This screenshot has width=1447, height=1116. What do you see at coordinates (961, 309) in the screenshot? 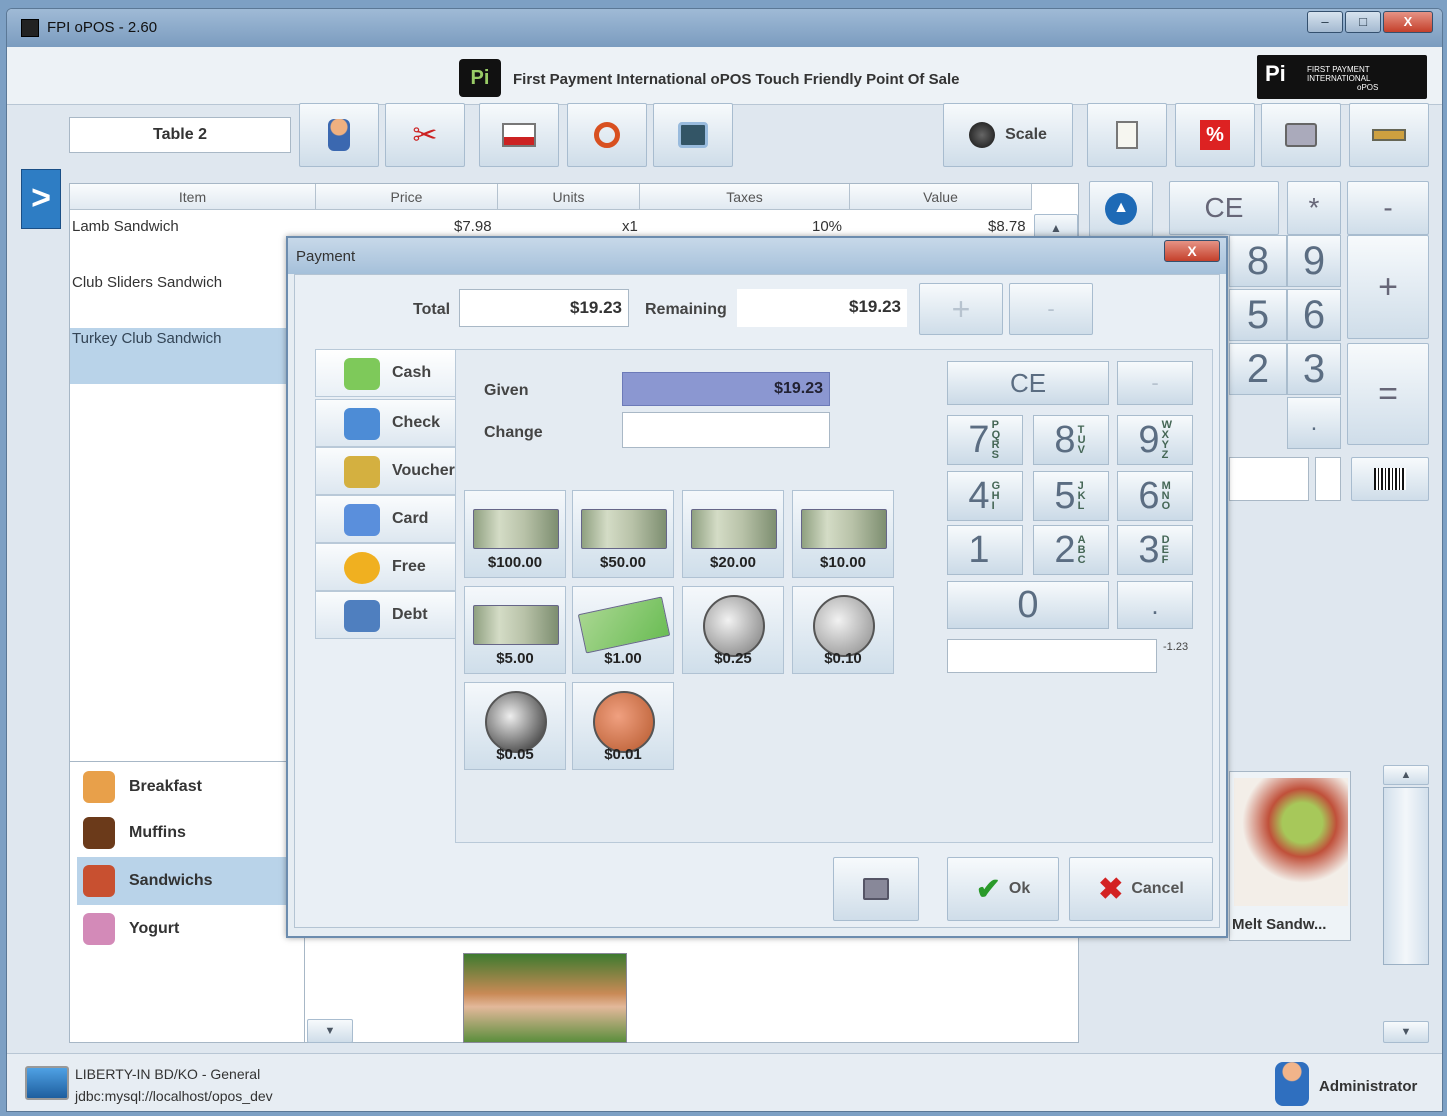
I see `add-payment-button: +` at bounding box center [961, 309].